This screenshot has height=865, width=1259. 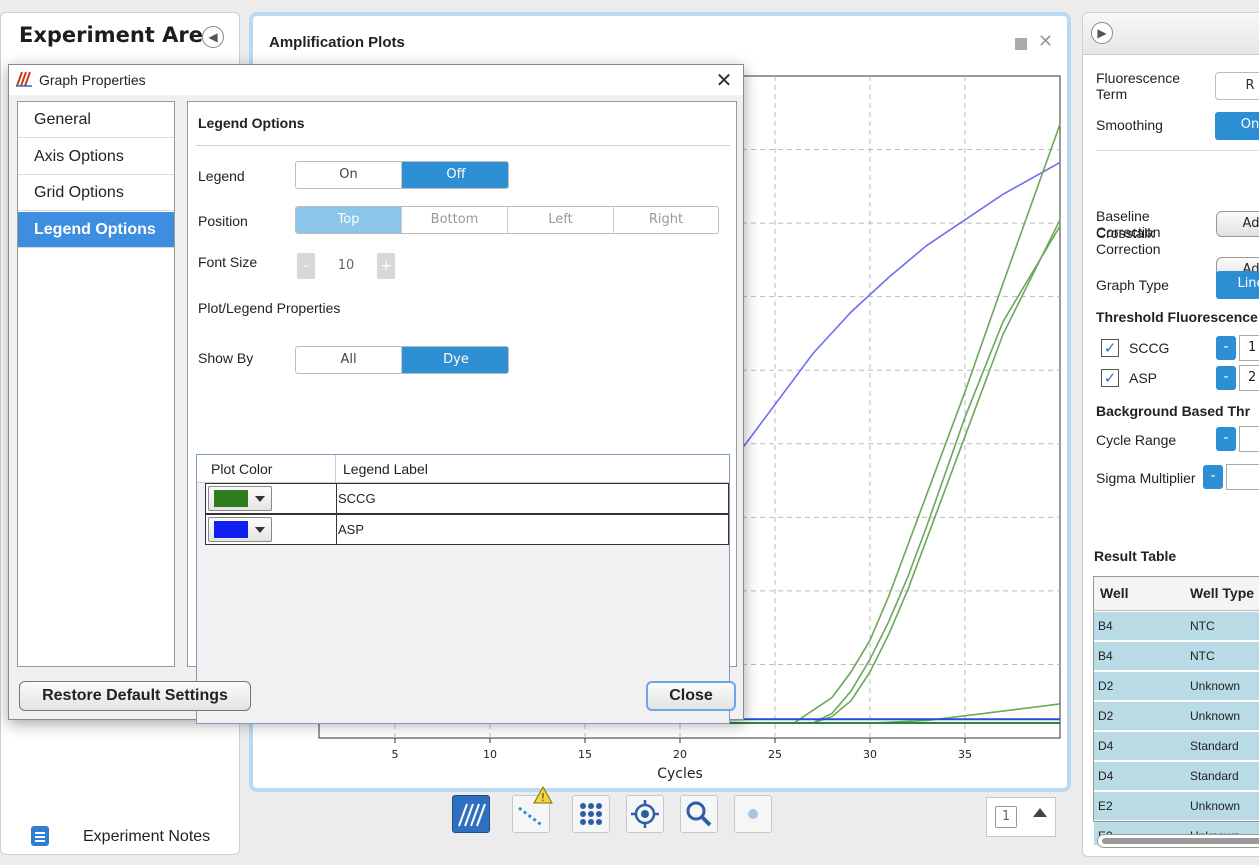 What do you see at coordinates (1249, 348) in the screenshot?
I see `sccg-threshold-input: 1` at bounding box center [1249, 348].